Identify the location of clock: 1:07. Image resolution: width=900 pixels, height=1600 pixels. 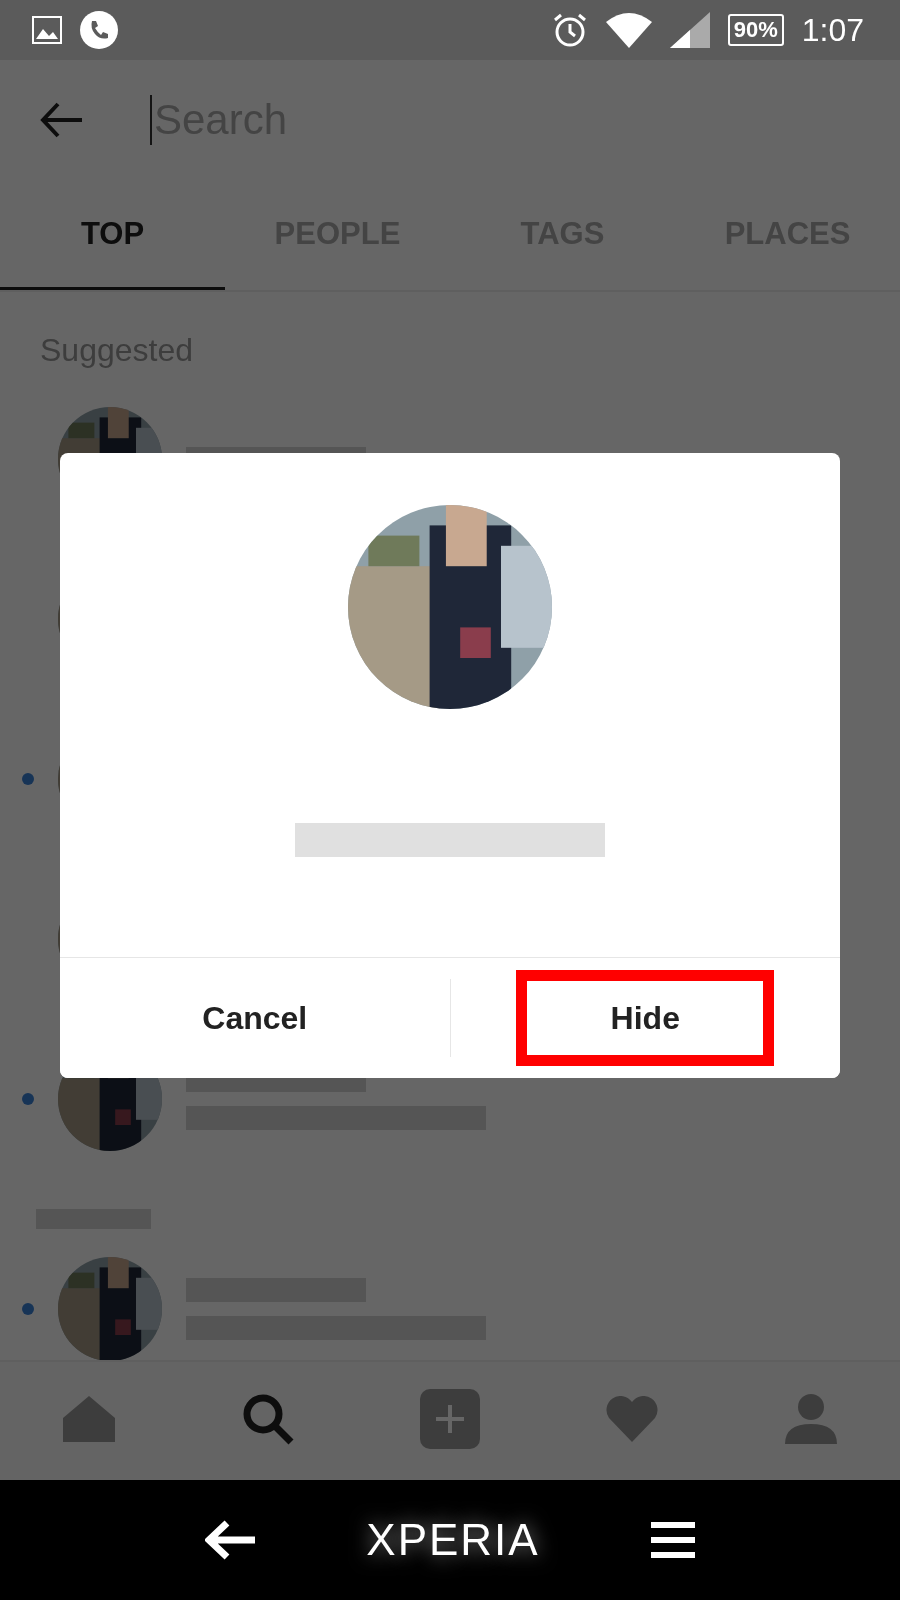
(832, 30).